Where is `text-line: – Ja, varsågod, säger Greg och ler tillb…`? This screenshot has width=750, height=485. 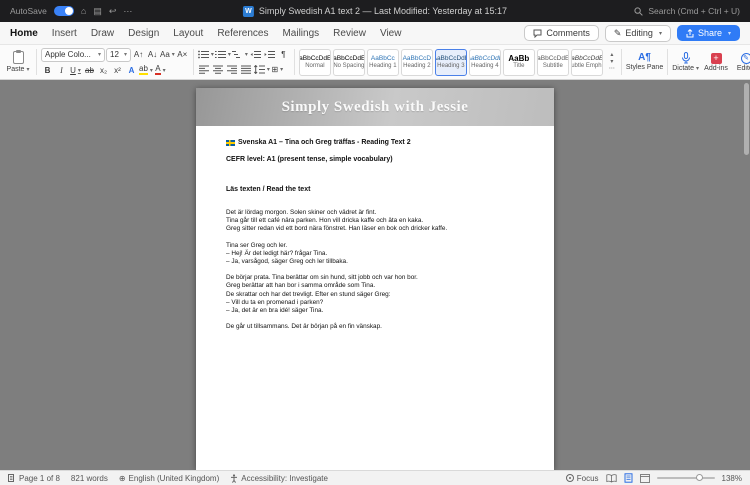 text-line: – Ja, varsågod, säger Greg och ler tillb… is located at coordinates (375, 262).